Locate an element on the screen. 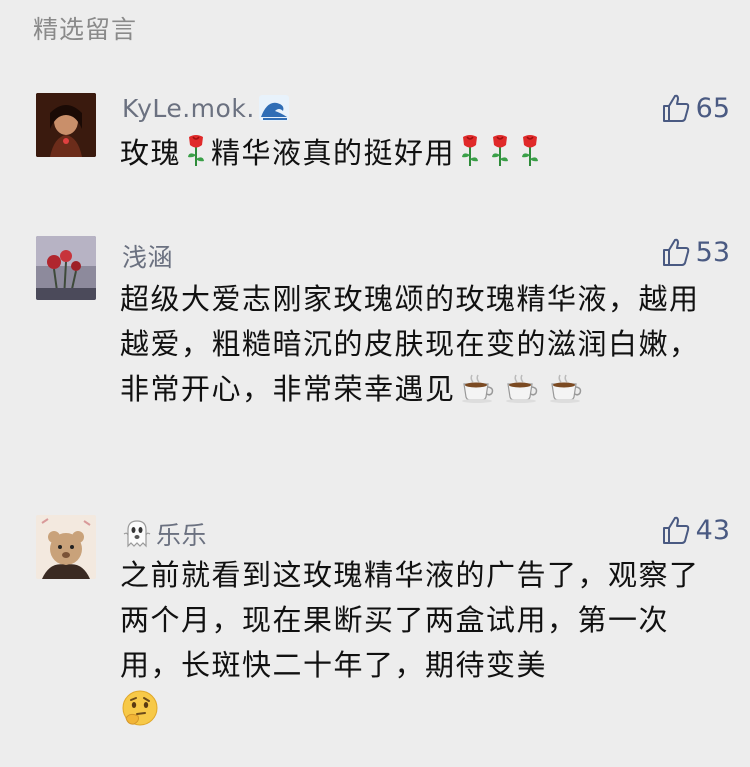 The height and width of the screenshot is (767, 750). ghost-icon is located at coordinates (137, 536).